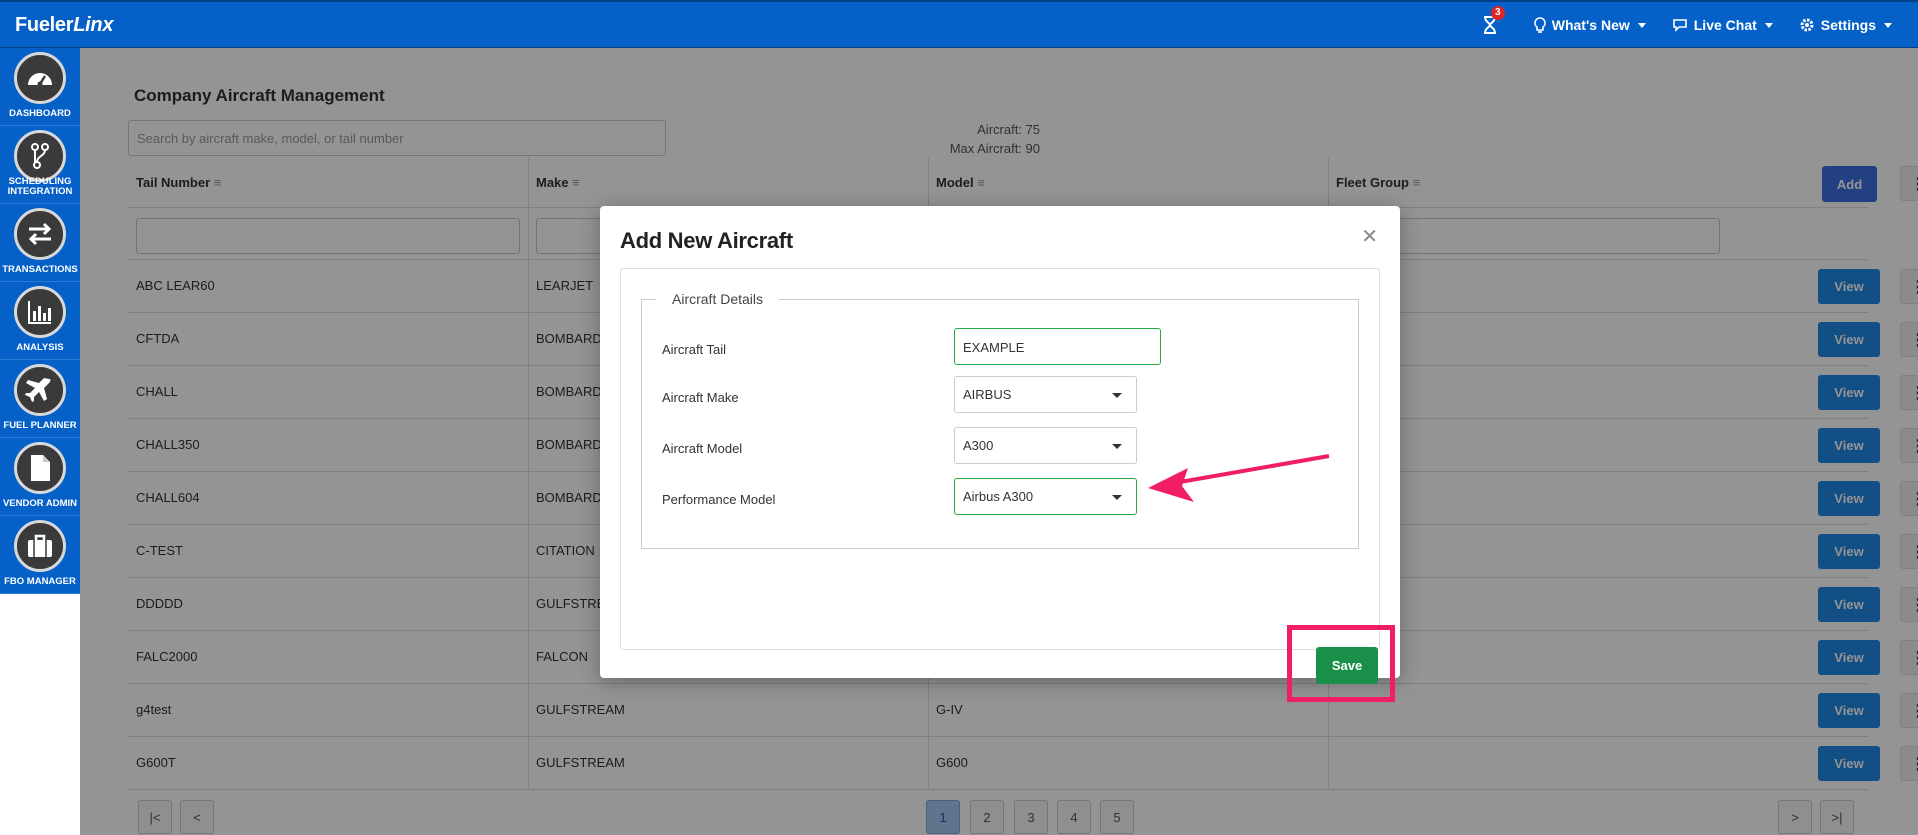  I want to click on sidebar-item-fbo-manager: FBO MANAGER, so click(40, 555).